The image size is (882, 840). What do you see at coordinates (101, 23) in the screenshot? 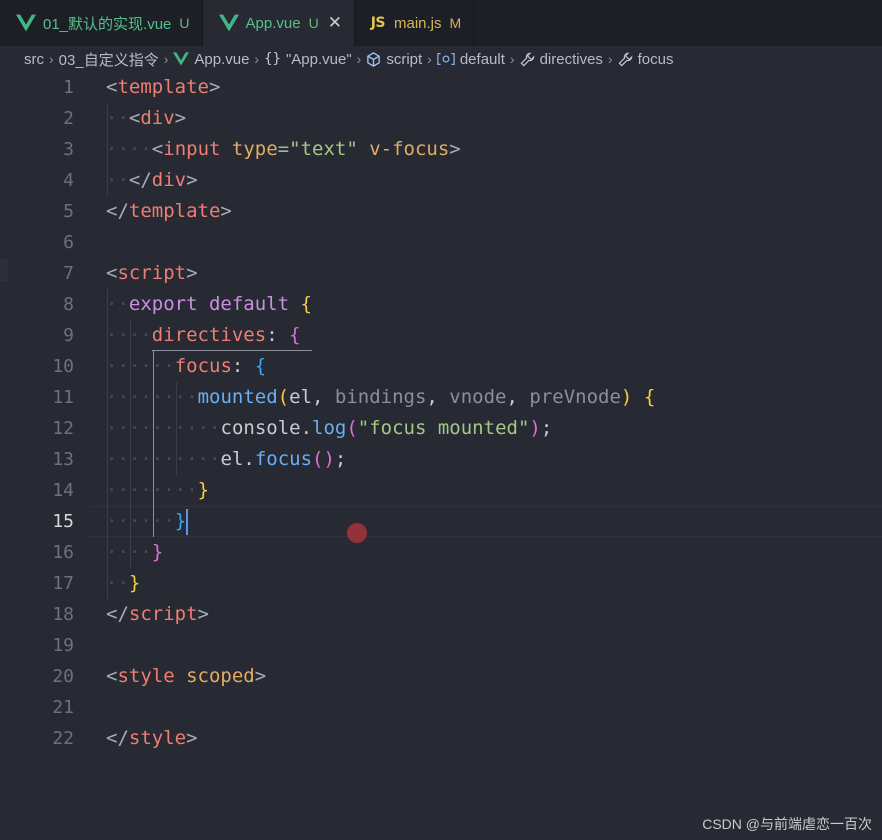
I see `tab-01-default-vue: 01_默认的实现.vue U` at bounding box center [101, 23].